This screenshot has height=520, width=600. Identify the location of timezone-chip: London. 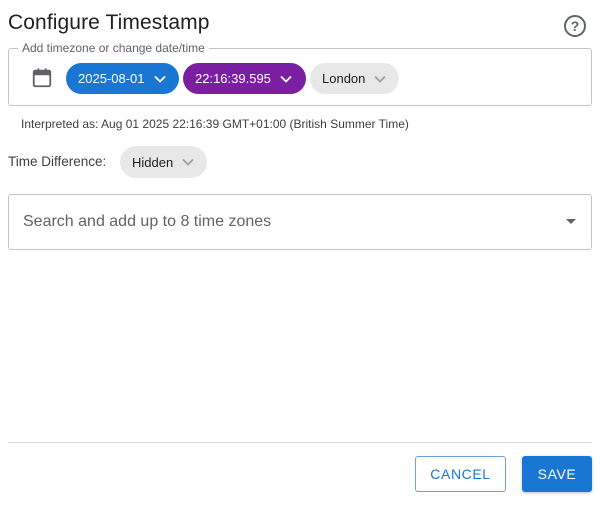
(354, 78).